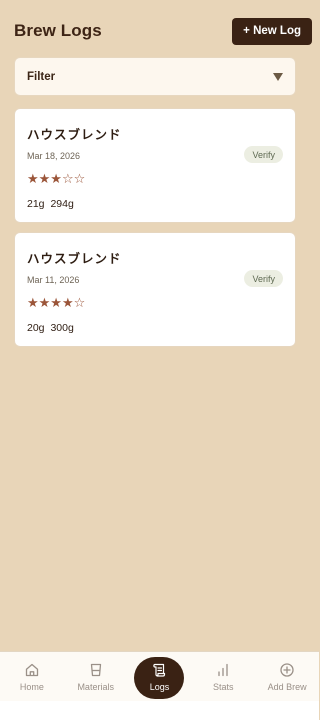  What do you see at coordinates (62, 204) in the screenshot?
I see `water-value: 294g` at bounding box center [62, 204].